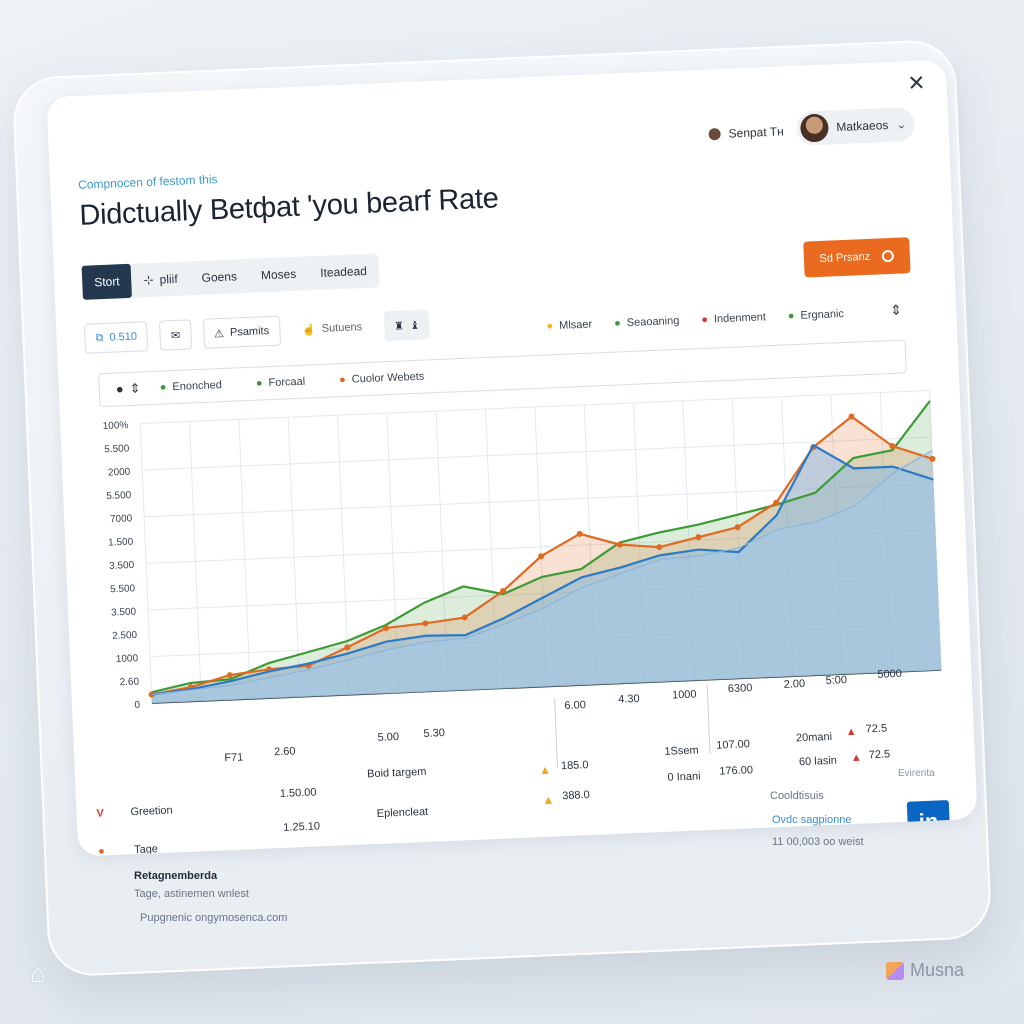  What do you see at coordinates (168, 279) in the screenshot?
I see `tab-pliif-label: pliif` at bounding box center [168, 279].